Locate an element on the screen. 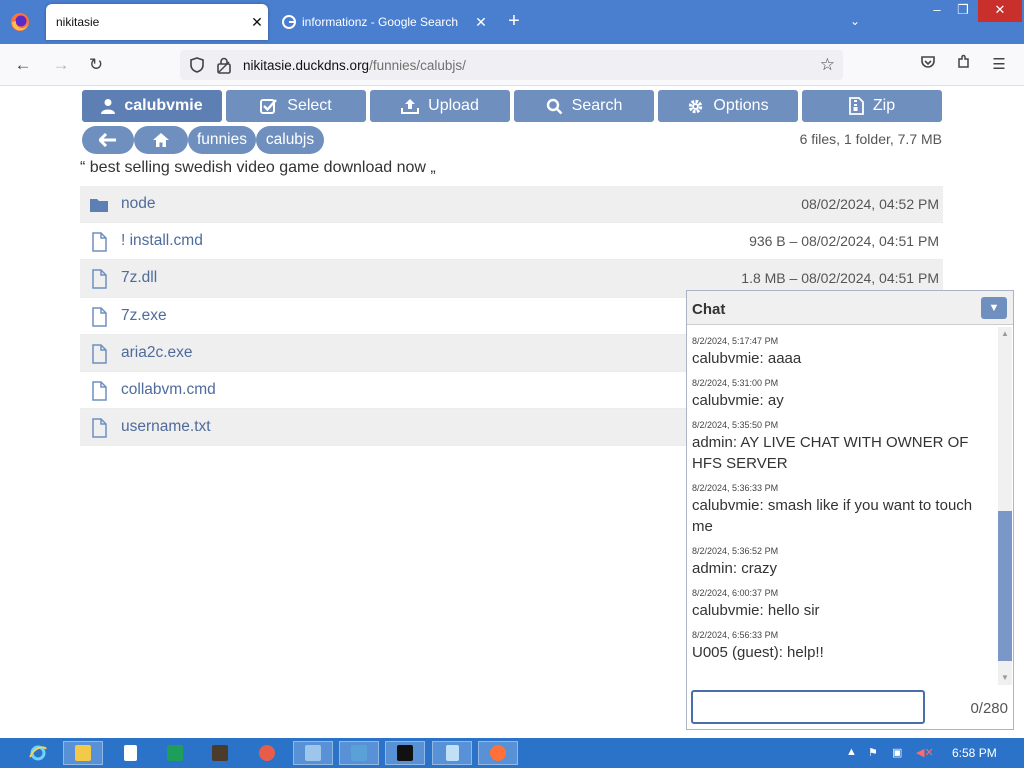 Image resolution: width=1024 pixels, height=768 pixels. checkbox-icon is located at coordinates (269, 106).